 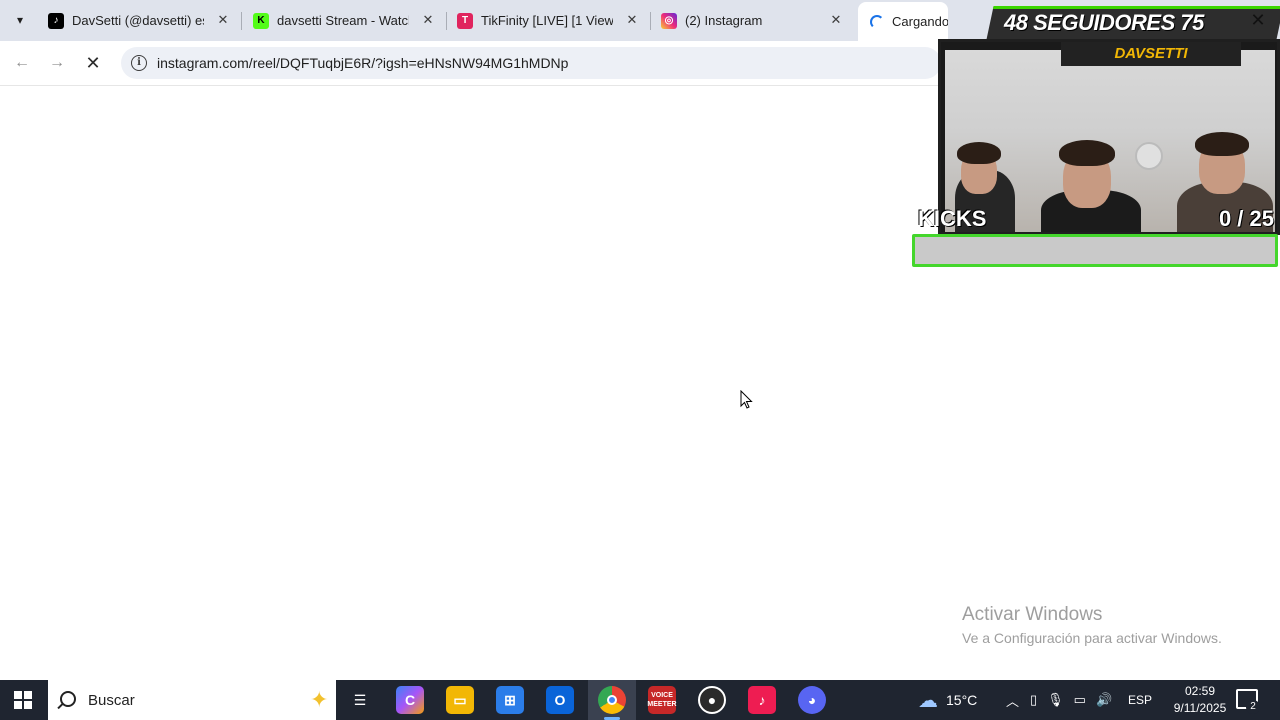 What do you see at coordinates (68, 699) in the screenshot?
I see `search-icon` at bounding box center [68, 699].